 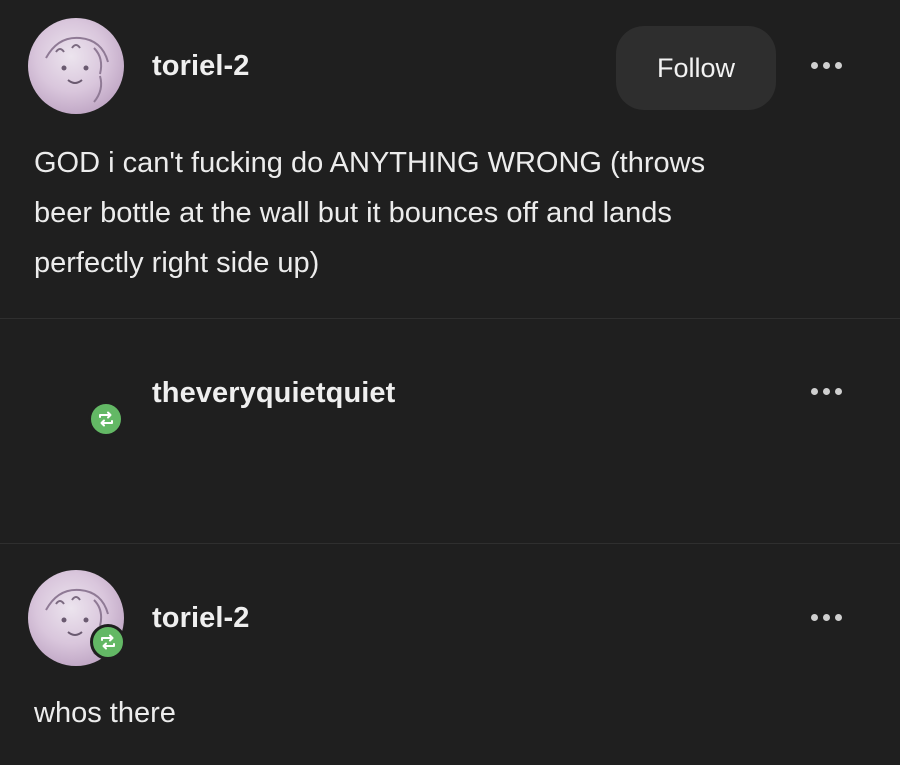 I want to click on post-author: toriel-2, so click(x=201, y=66).